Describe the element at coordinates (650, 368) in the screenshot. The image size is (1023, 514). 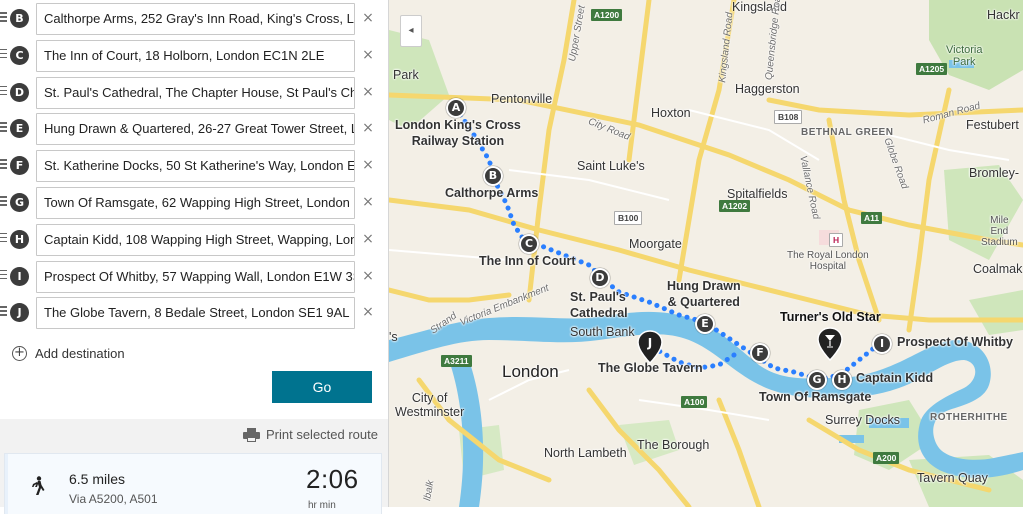
I see `pin-label-j: The Globe Tavern` at that location.